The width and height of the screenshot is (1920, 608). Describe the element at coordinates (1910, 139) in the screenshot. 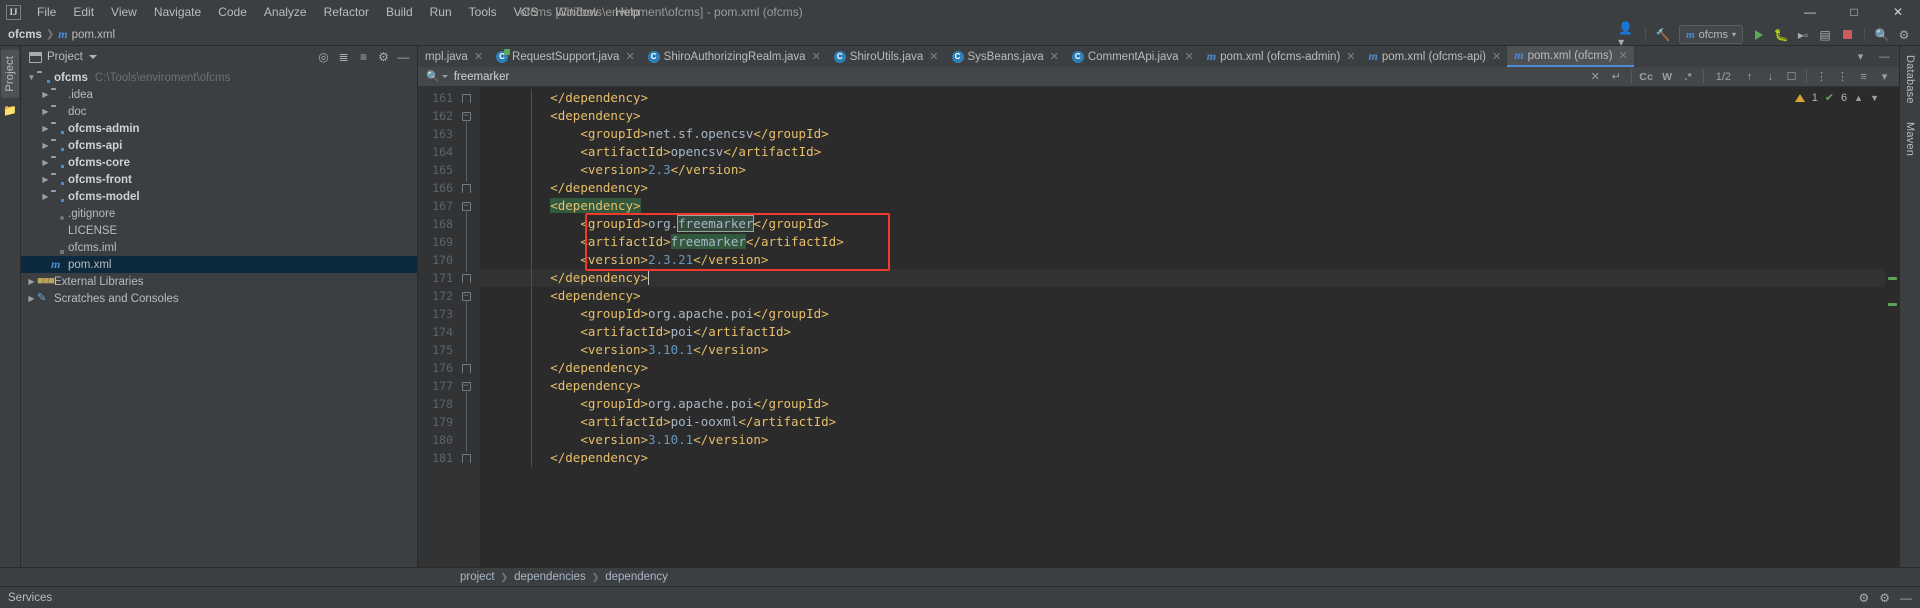

I see `rail-tab-maven: Maven` at that location.